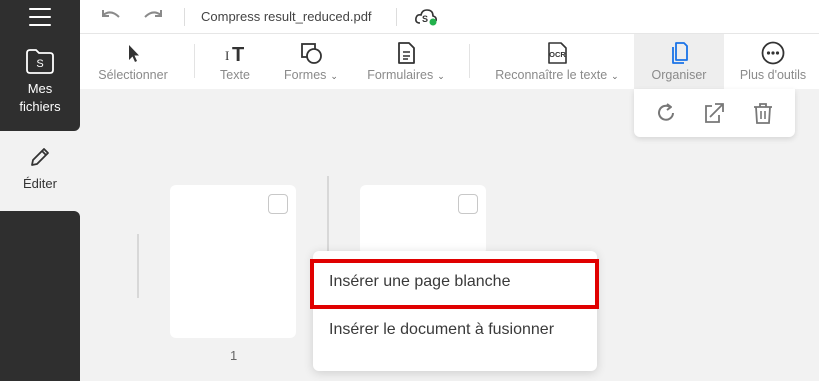  What do you see at coordinates (40, 296) in the screenshot?
I see `sidebar-bottom-panel` at bounding box center [40, 296].